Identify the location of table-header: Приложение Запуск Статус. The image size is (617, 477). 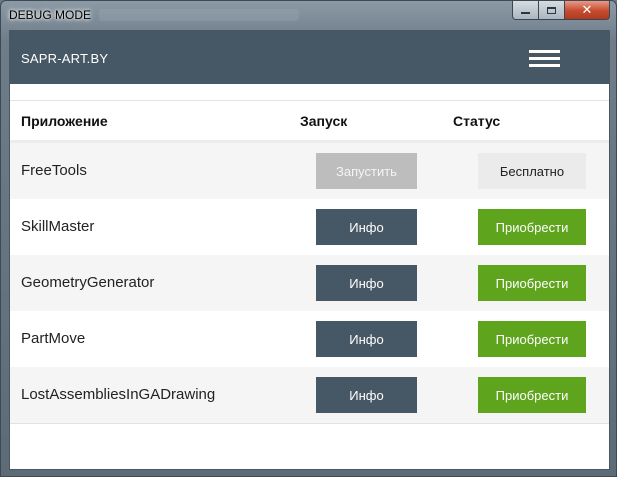
(309, 122).